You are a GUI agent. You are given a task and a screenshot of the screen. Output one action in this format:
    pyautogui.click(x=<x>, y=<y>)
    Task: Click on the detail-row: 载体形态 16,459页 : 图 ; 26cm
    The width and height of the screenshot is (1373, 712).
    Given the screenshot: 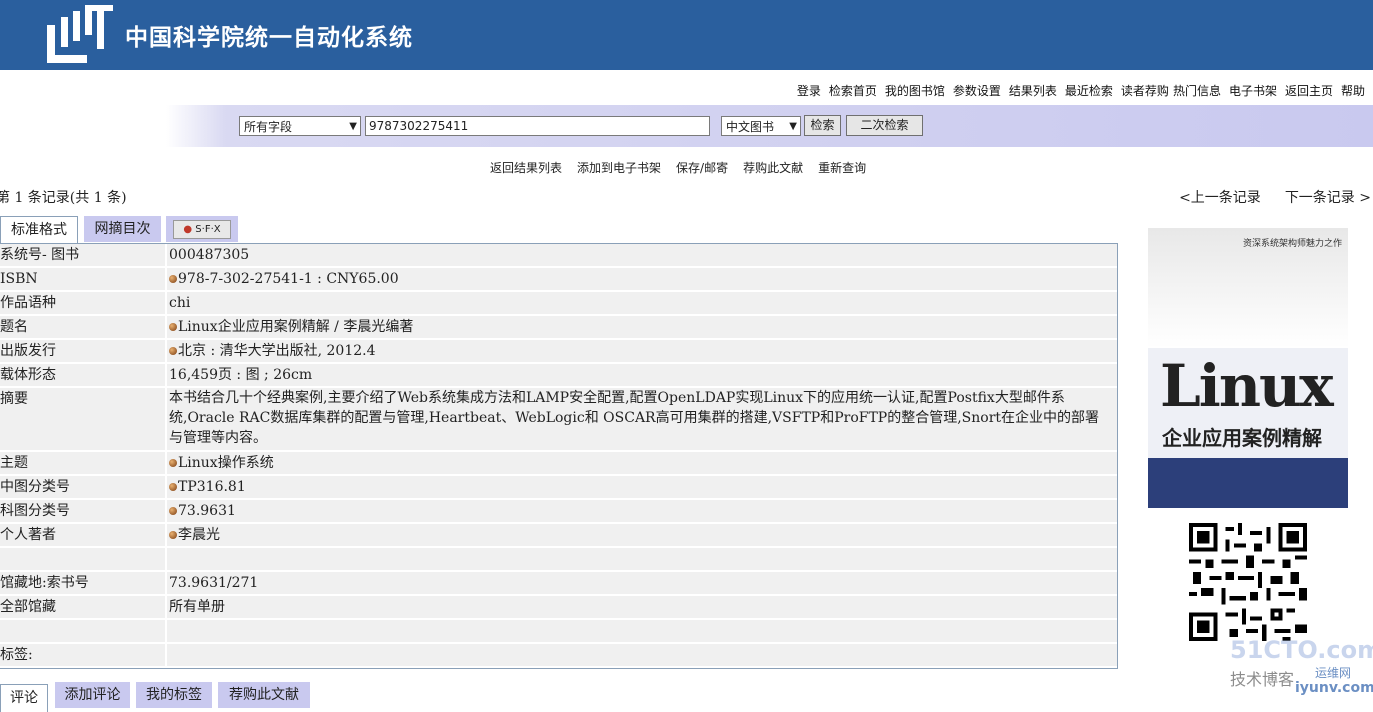 What is the action you would take?
    pyautogui.click(x=558, y=376)
    